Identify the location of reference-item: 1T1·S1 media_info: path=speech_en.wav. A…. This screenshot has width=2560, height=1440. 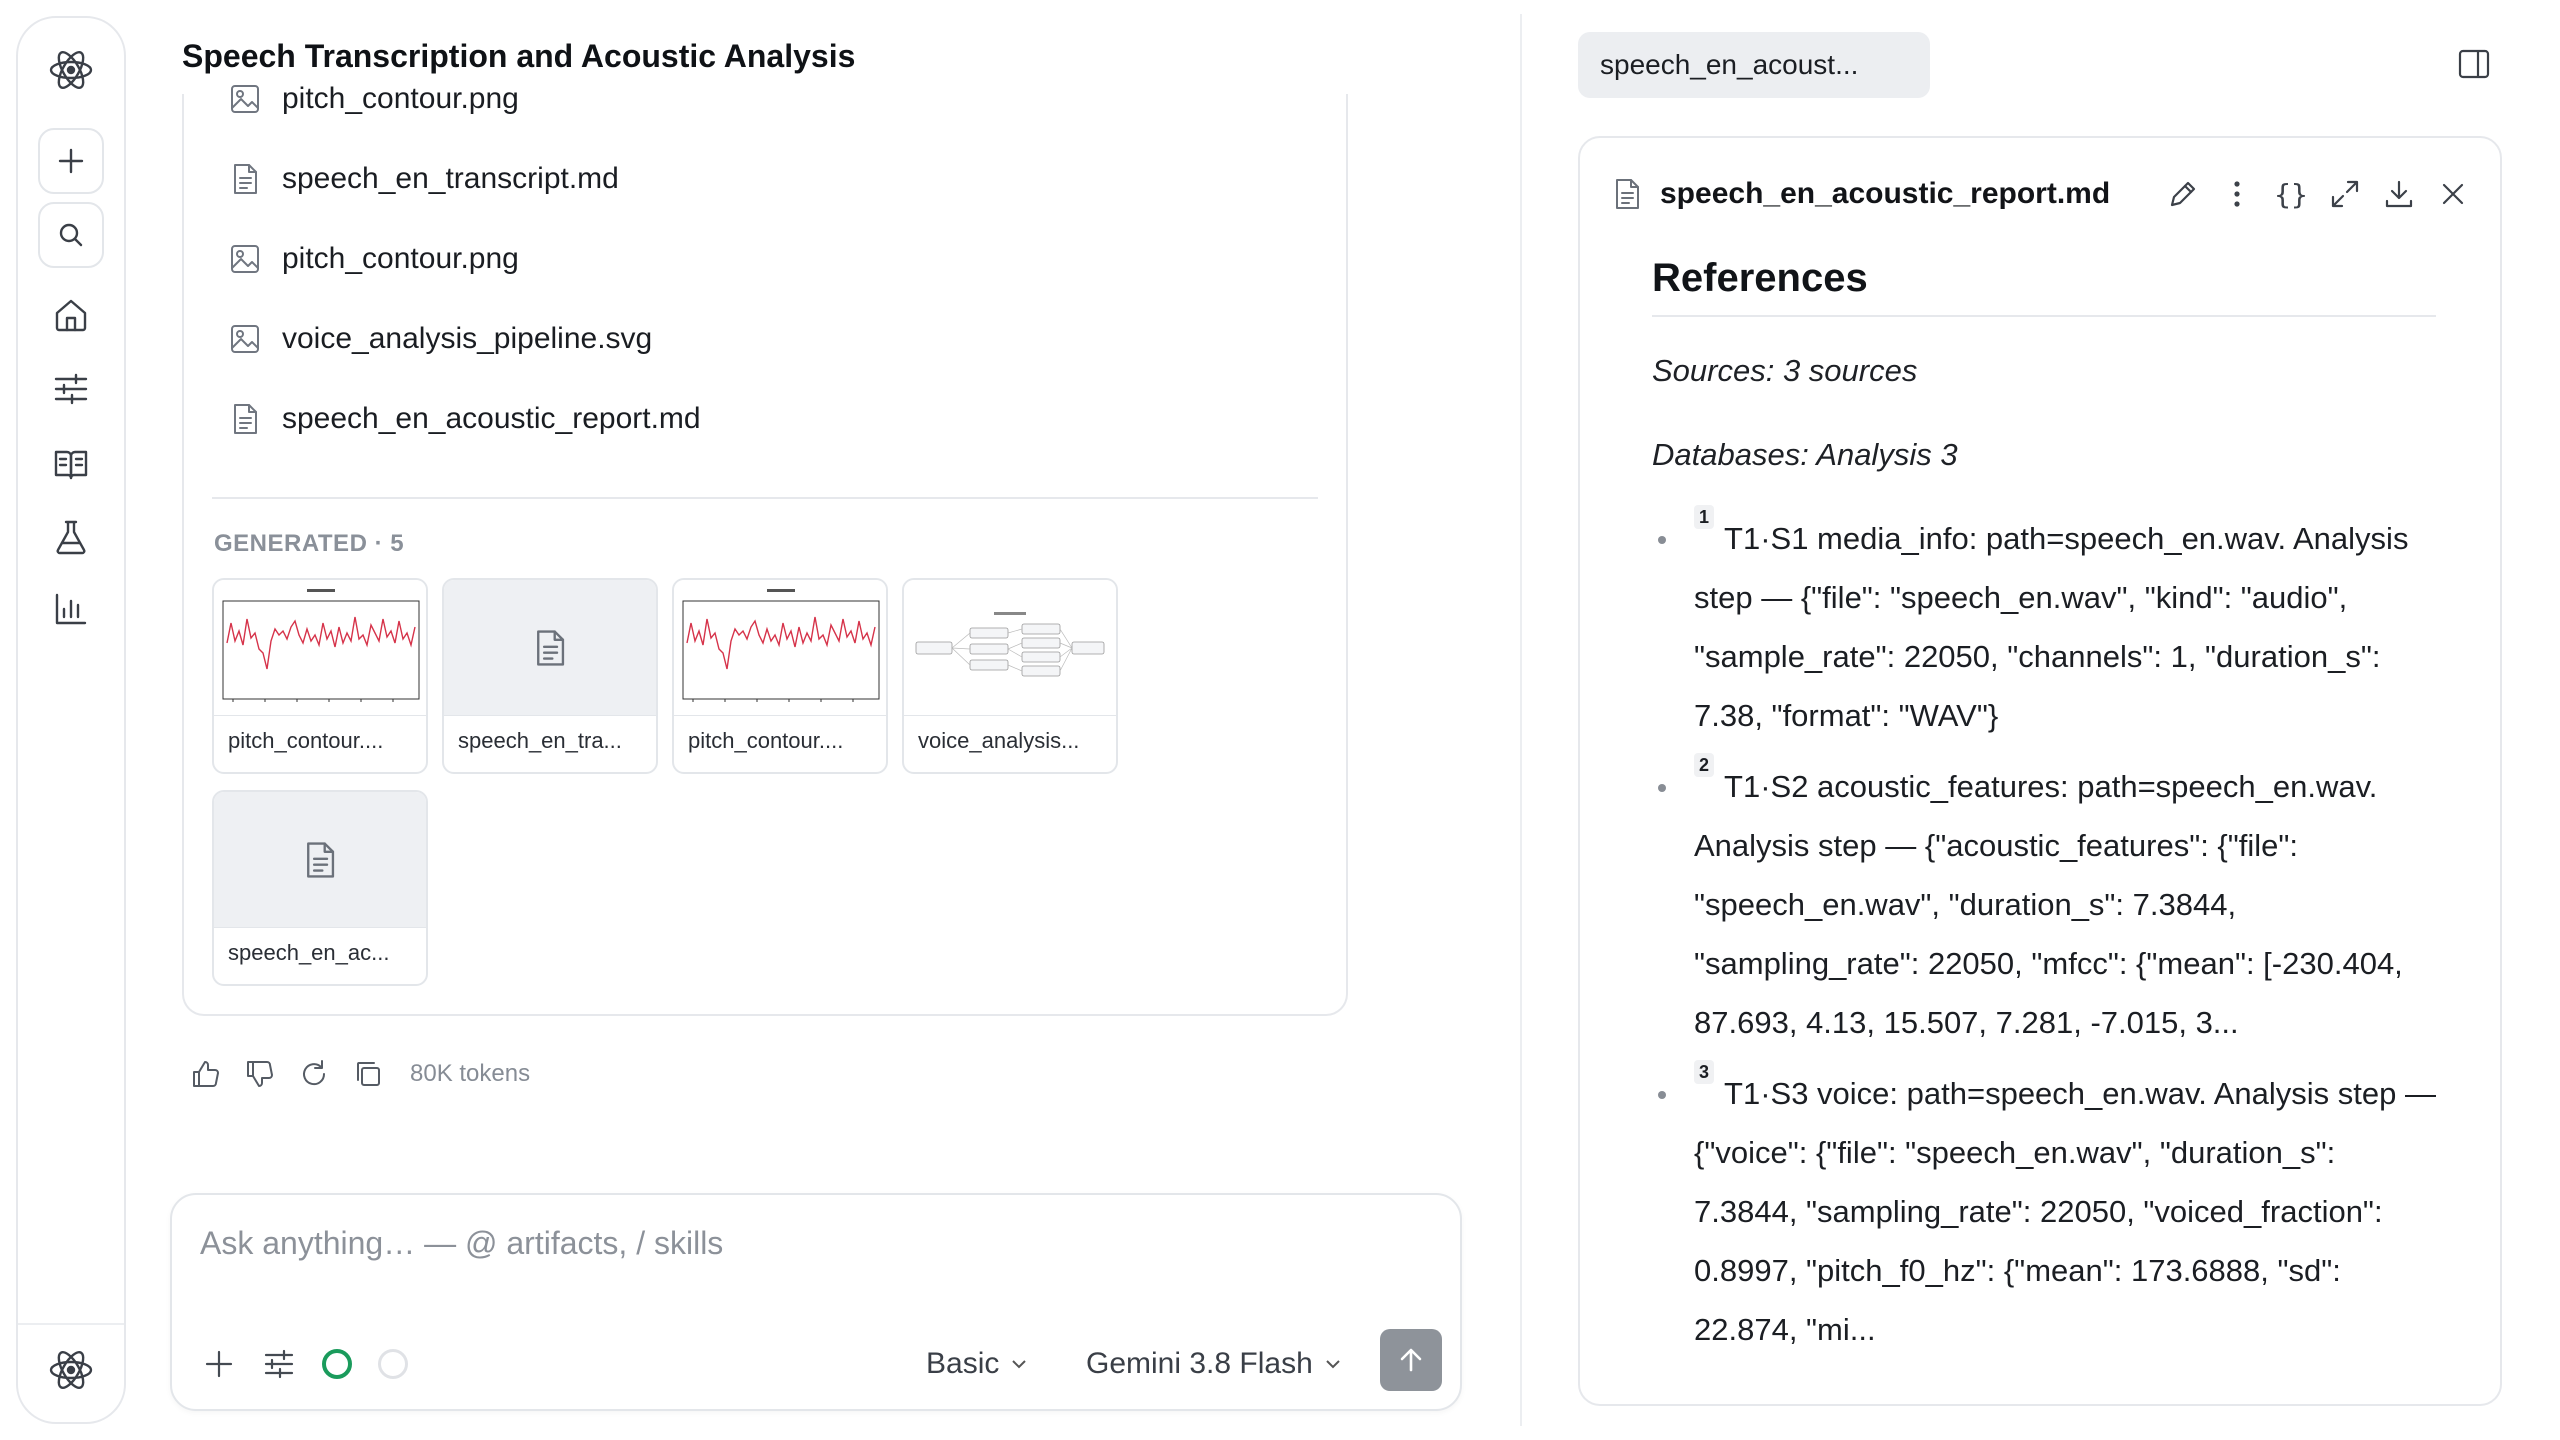
(2044, 625).